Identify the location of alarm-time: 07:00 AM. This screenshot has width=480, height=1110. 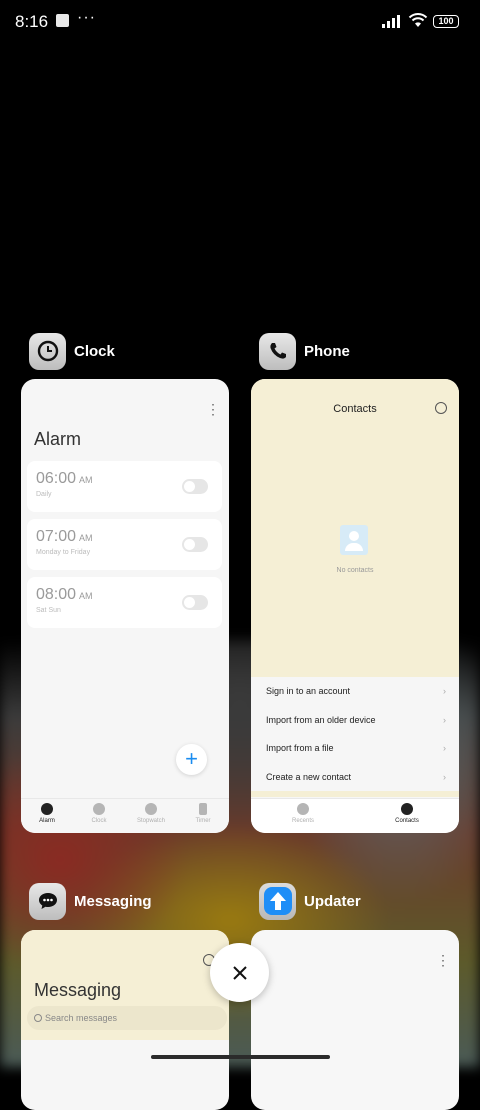
(64, 536).